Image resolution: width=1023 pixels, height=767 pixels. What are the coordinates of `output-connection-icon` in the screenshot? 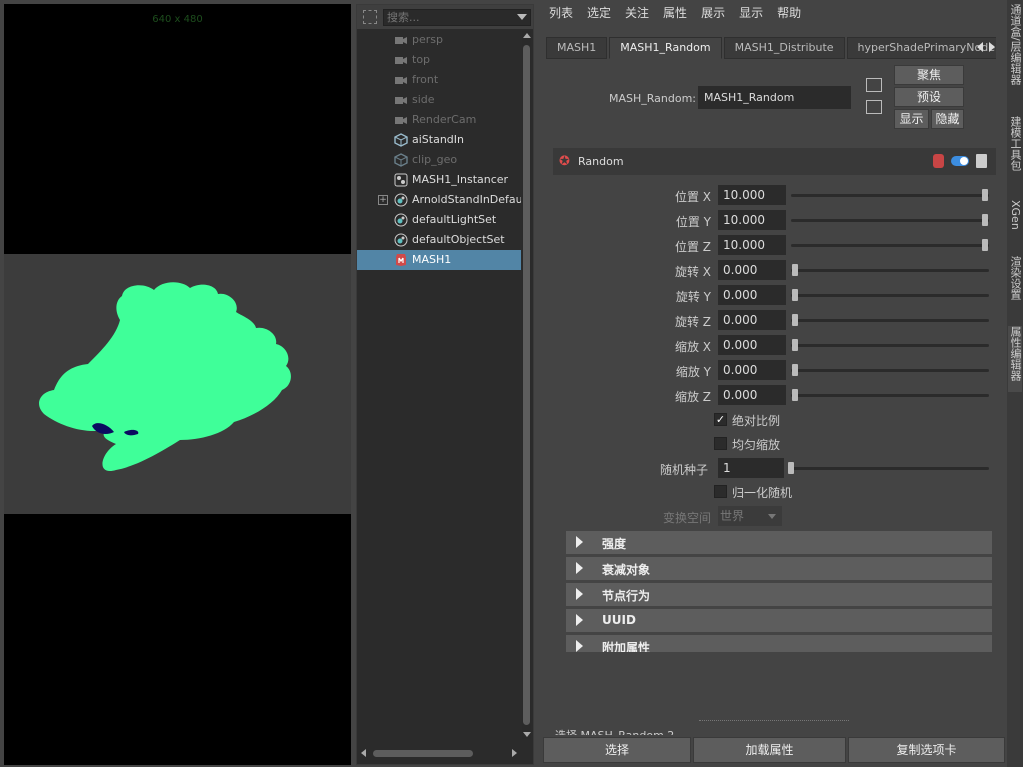 It's located at (874, 107).